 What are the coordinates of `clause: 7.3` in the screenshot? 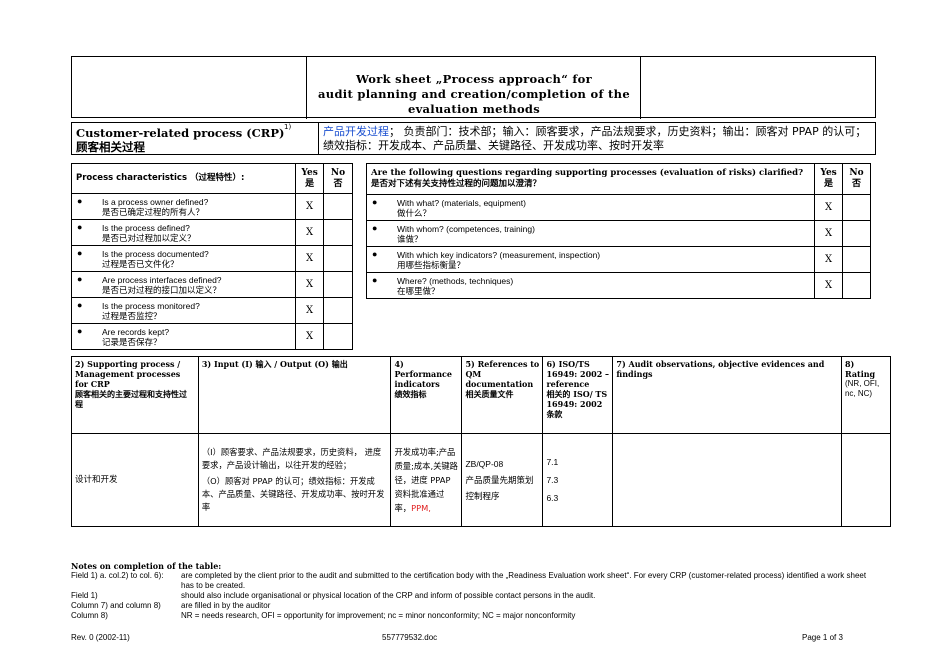 It's located at (552, 480).